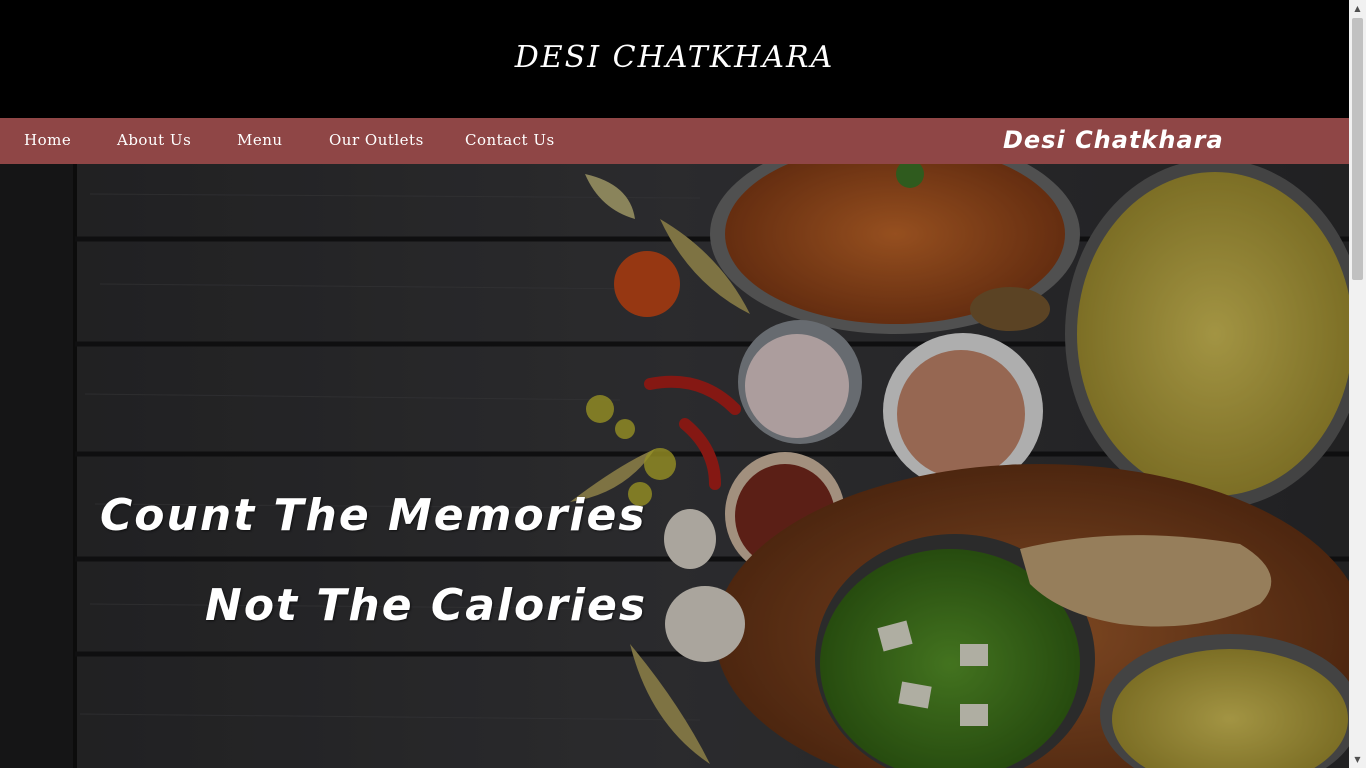 The width and height of the screenshot is (1366, 768). I want to click on hero-tagline-line1: Count The Memories, so click(373, 515).